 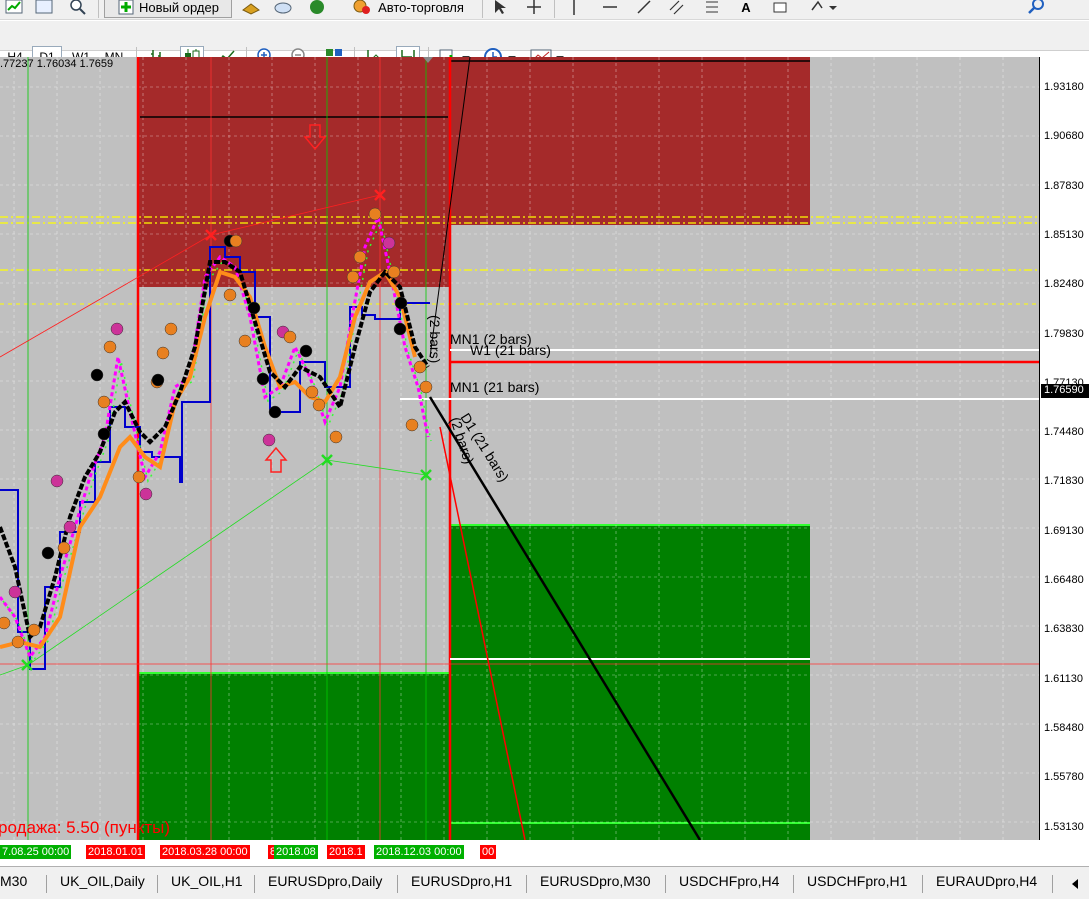 I want to click on main-toolbar: Новый ордер Авто-торговля A, so click(x=544, y=10).